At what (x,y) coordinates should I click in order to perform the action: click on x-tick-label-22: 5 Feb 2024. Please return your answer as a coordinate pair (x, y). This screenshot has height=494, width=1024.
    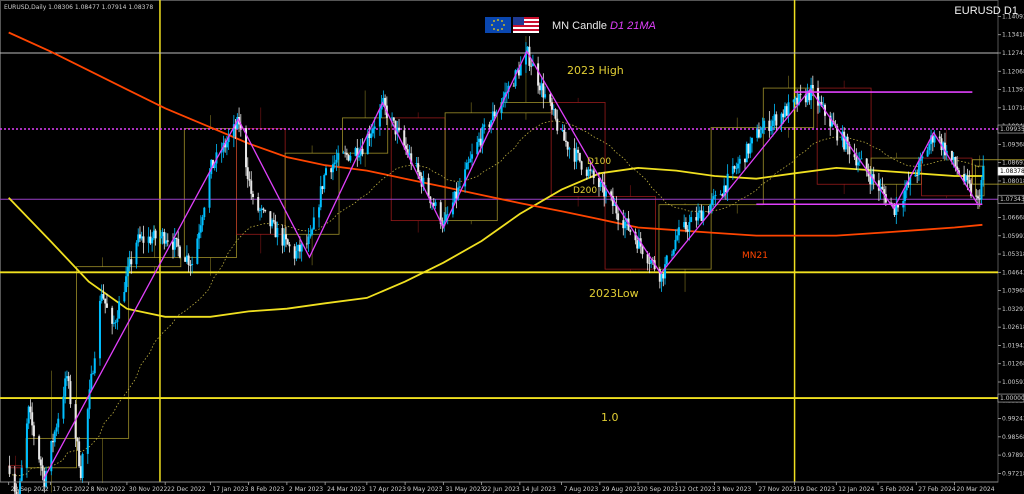
    Looking at the image, I should click on (897, 489).